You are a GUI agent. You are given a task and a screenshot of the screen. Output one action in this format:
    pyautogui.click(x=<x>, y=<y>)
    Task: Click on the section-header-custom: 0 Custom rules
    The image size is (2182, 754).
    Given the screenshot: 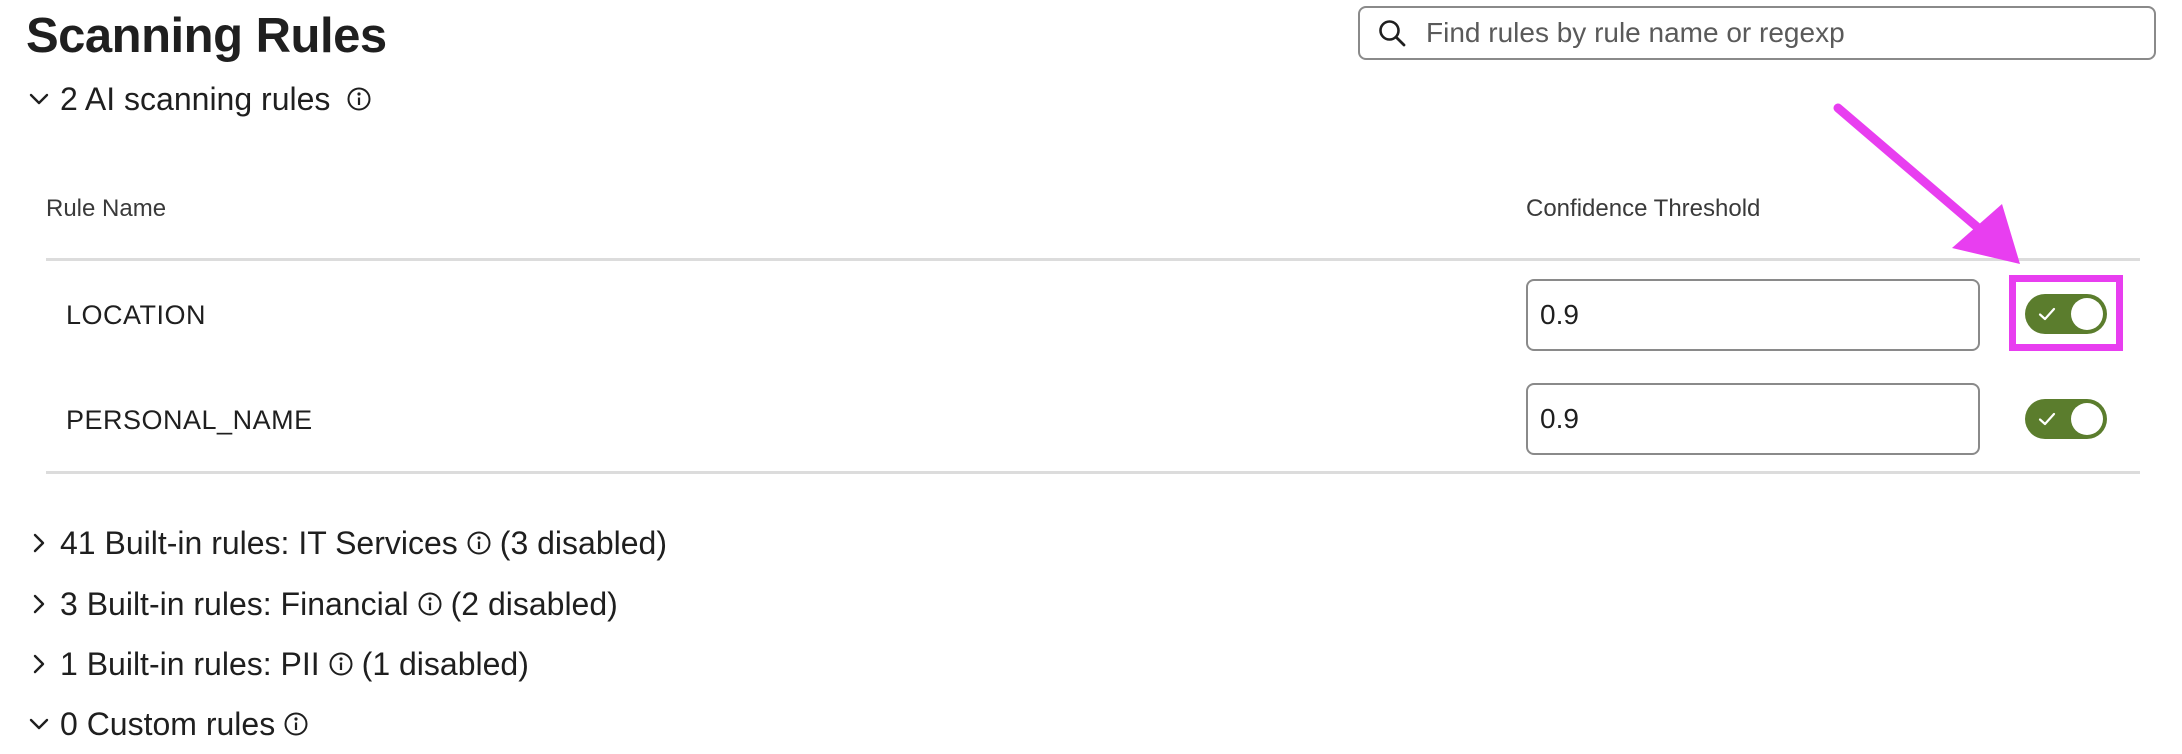 What is the action you would take?
    pyautogui.click(x=171, y=724)
    